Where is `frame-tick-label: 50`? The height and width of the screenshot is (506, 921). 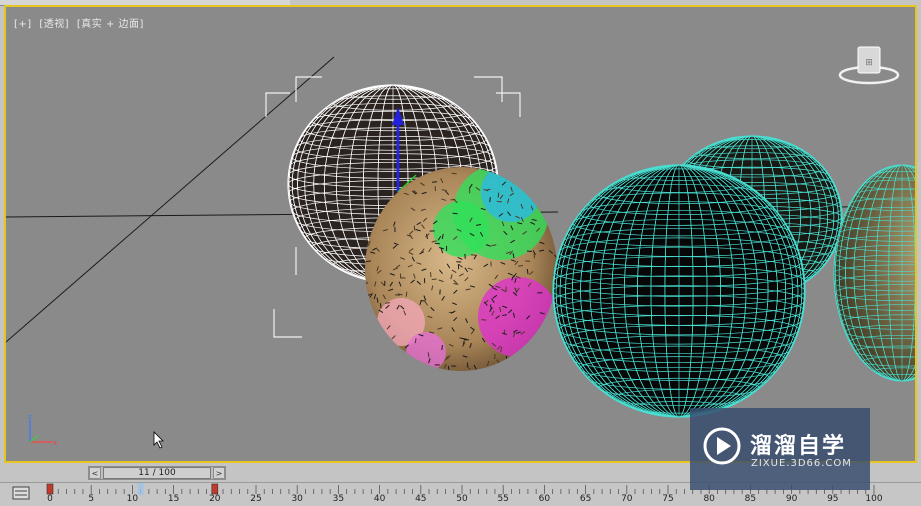 frame-tick-label: 50 is located at coordinates (461, 499).